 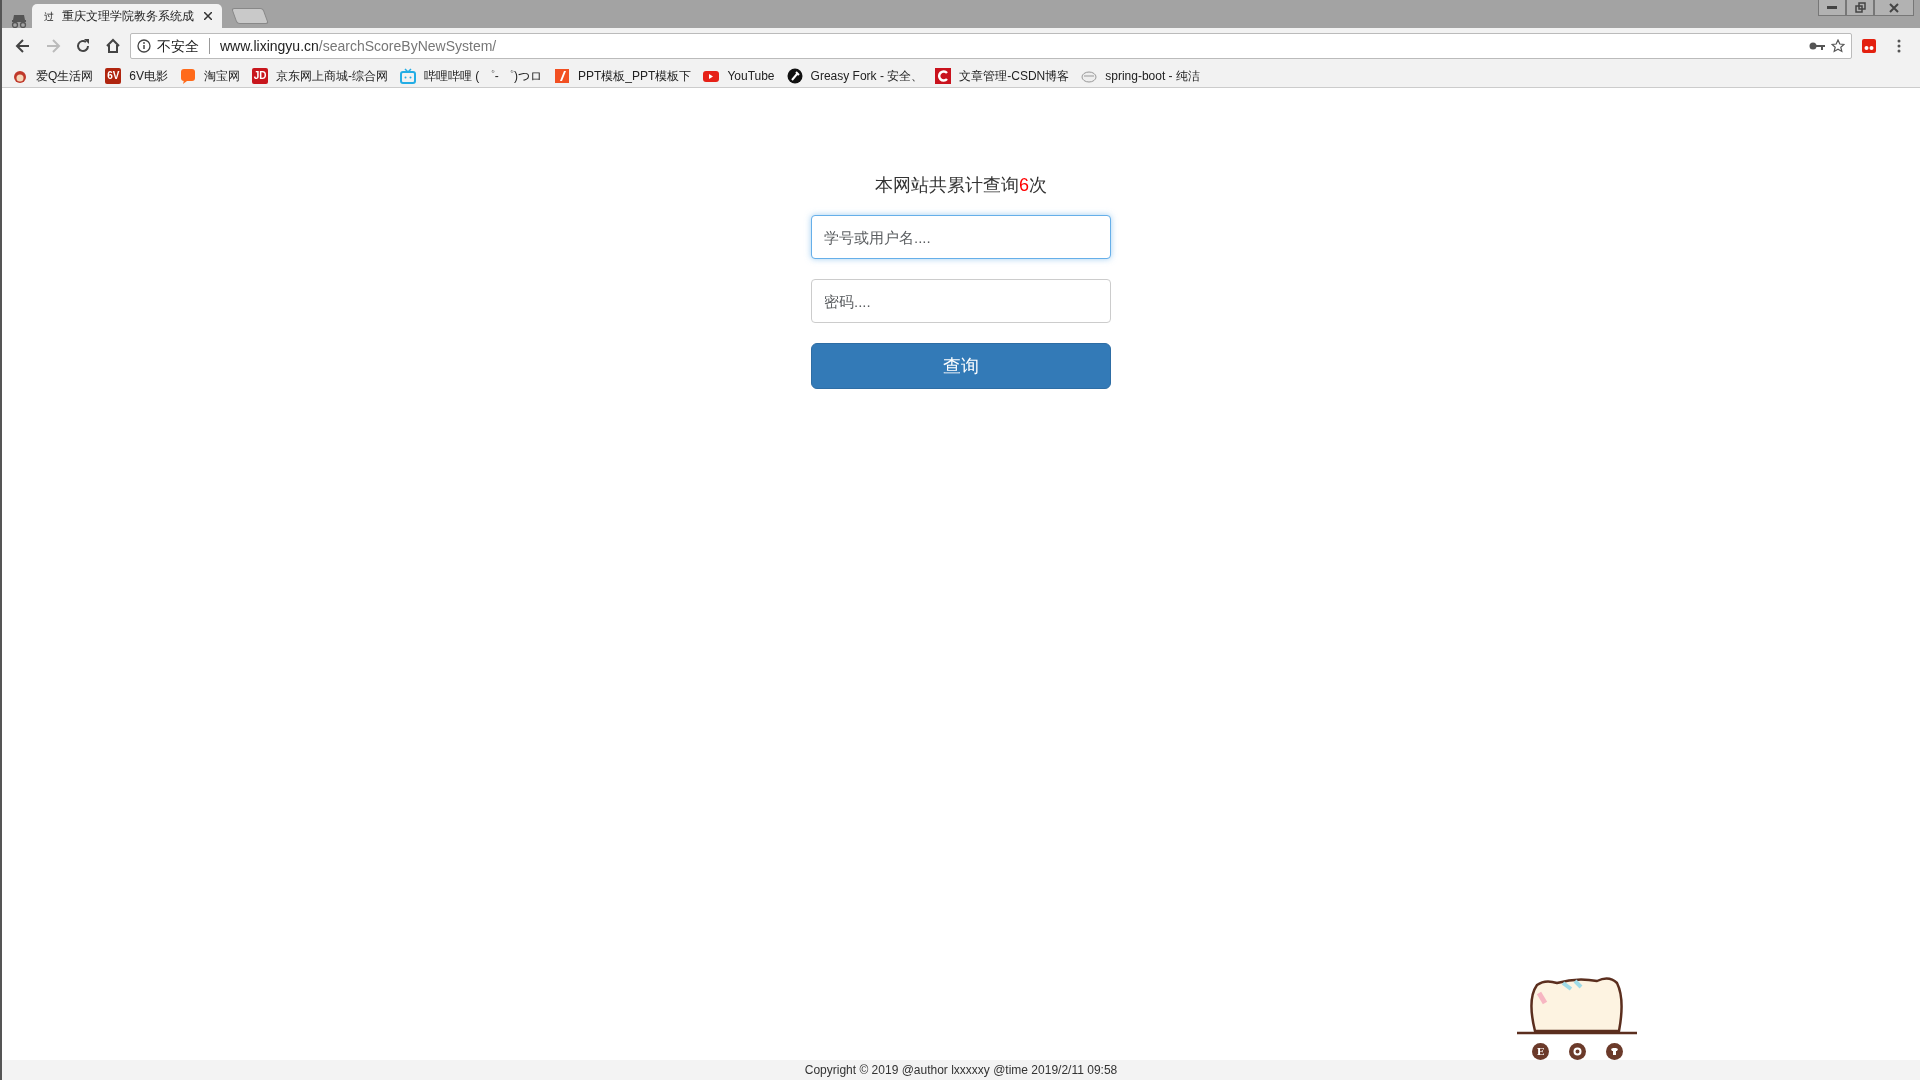 What do you see at coordinates (943, 75) in the screenshot?
I see `c-logo-icon` at bounding box center [943, 75].